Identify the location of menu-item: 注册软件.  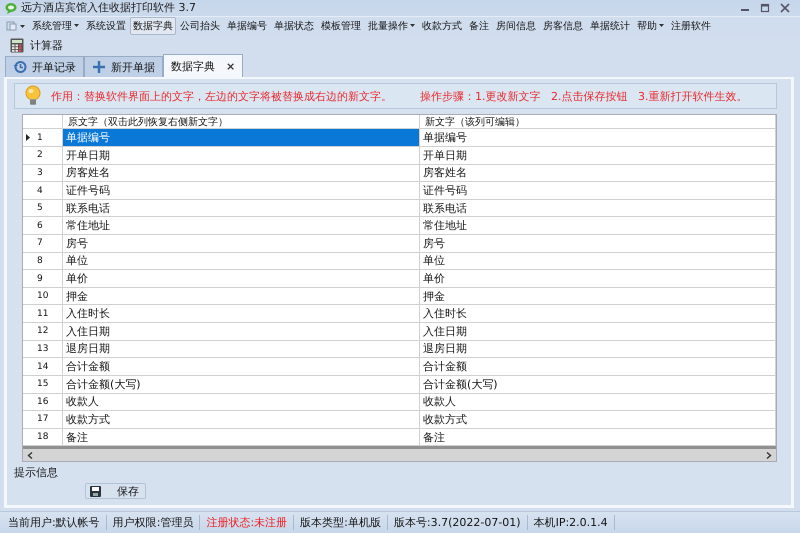
(691, 25).